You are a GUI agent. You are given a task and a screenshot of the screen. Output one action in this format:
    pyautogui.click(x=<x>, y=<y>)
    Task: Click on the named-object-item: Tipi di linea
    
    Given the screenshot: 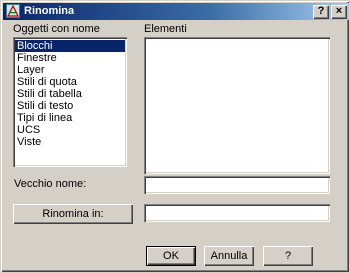 What is the action you would take?
    pyautogui.click(x=70, y=118)
    